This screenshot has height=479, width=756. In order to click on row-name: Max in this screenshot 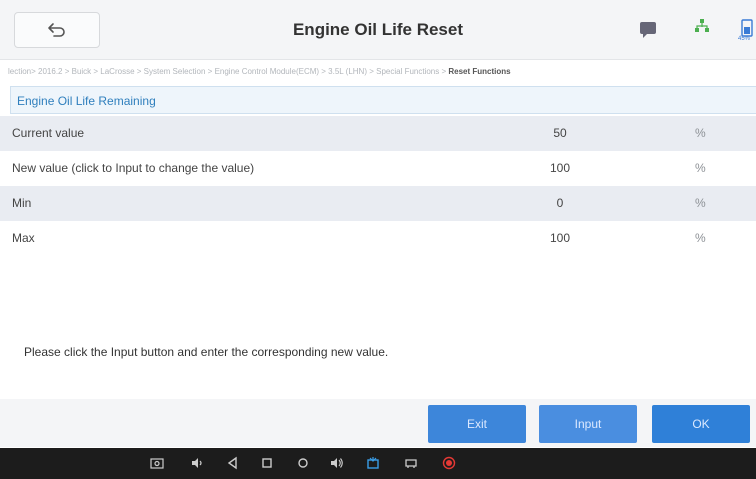, I will do `click(23, 238)`.